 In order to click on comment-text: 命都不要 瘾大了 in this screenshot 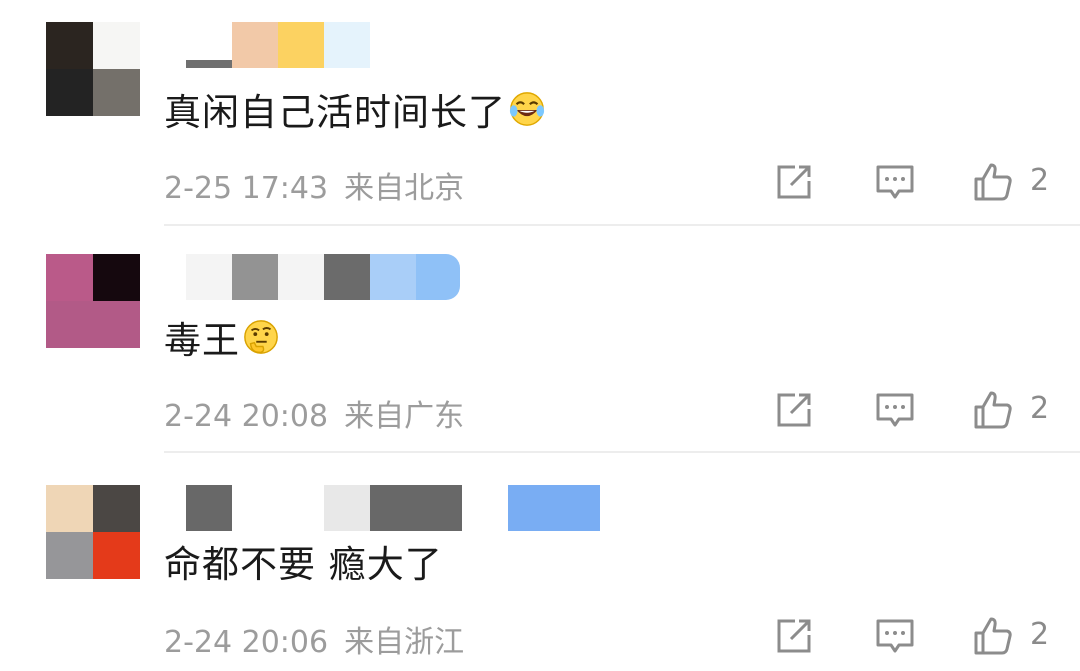, I will do `click(303, 561)`.